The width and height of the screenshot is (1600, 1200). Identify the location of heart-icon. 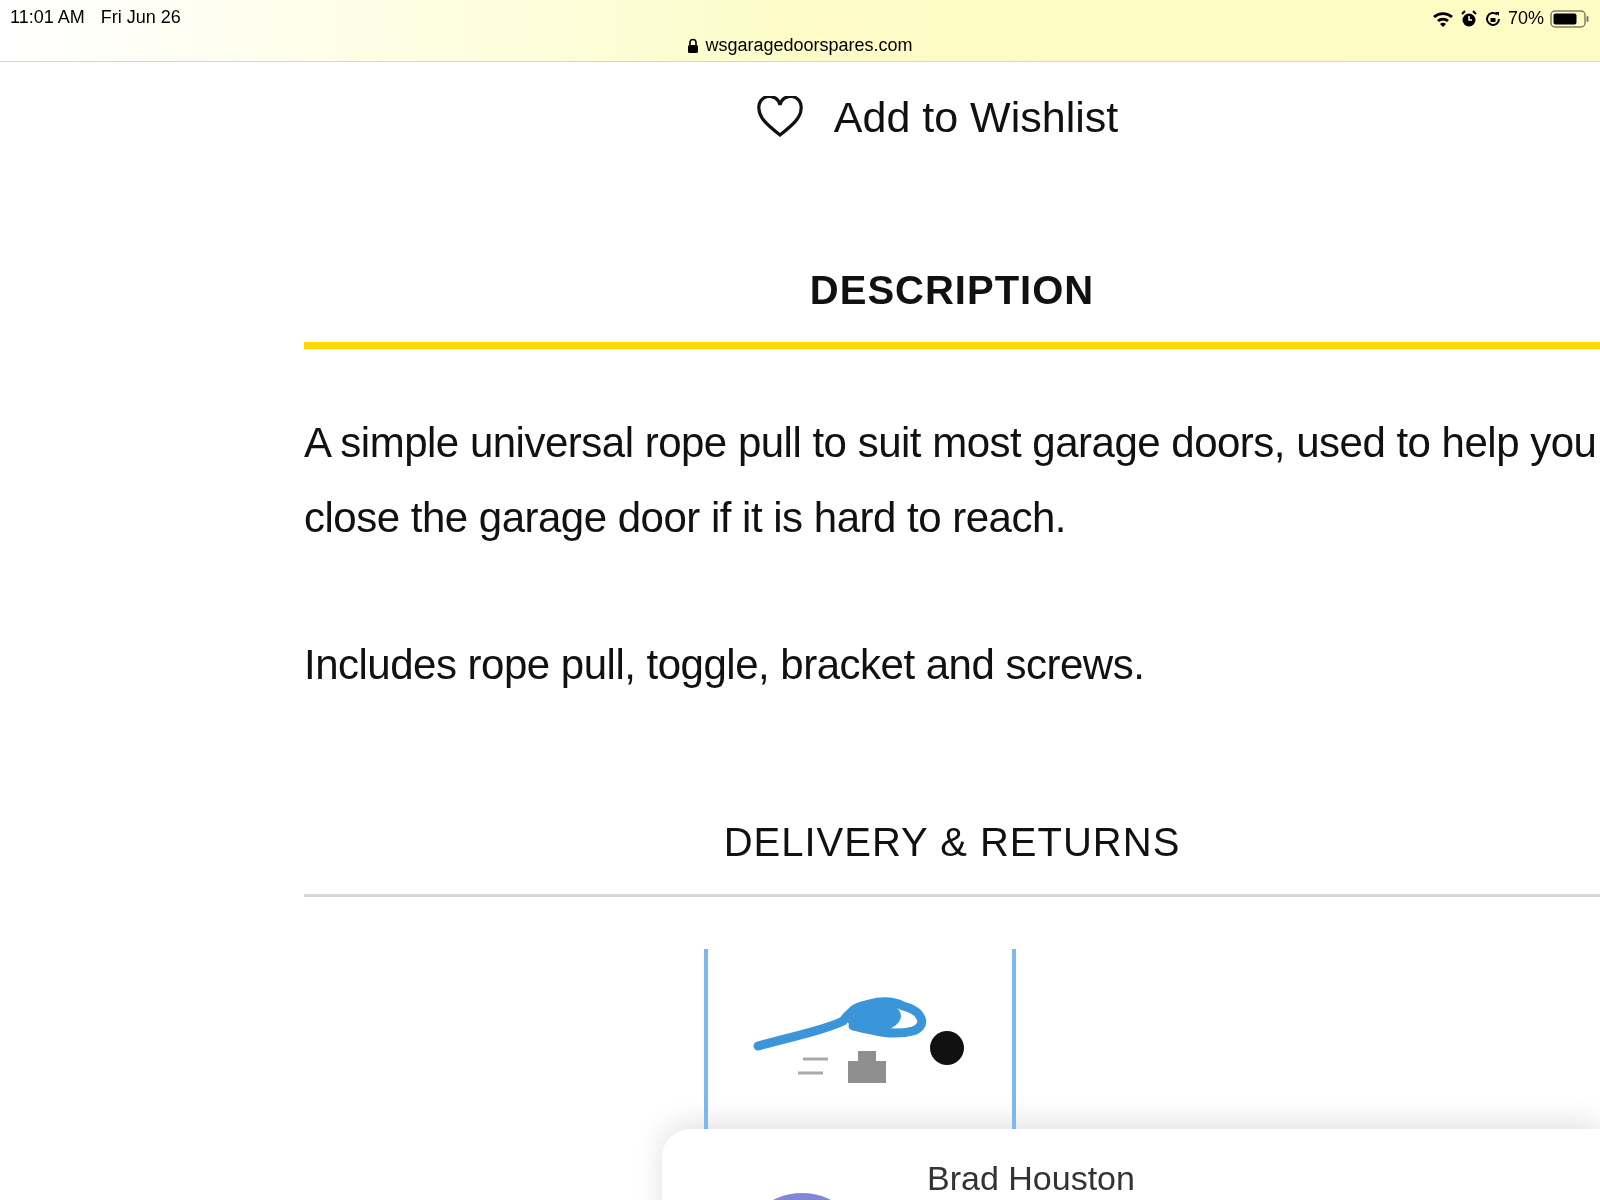
(779, 117).